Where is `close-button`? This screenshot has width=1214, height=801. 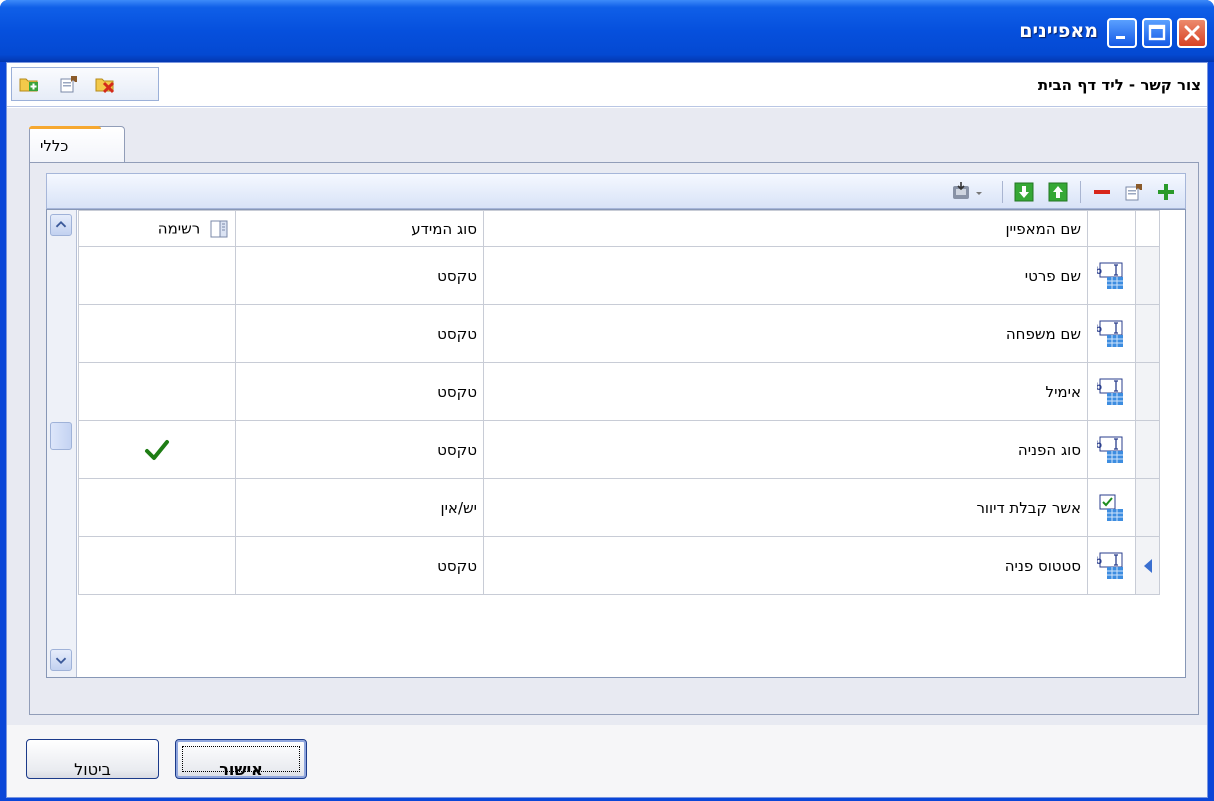
close-button is located at coordinates (1192, 33).